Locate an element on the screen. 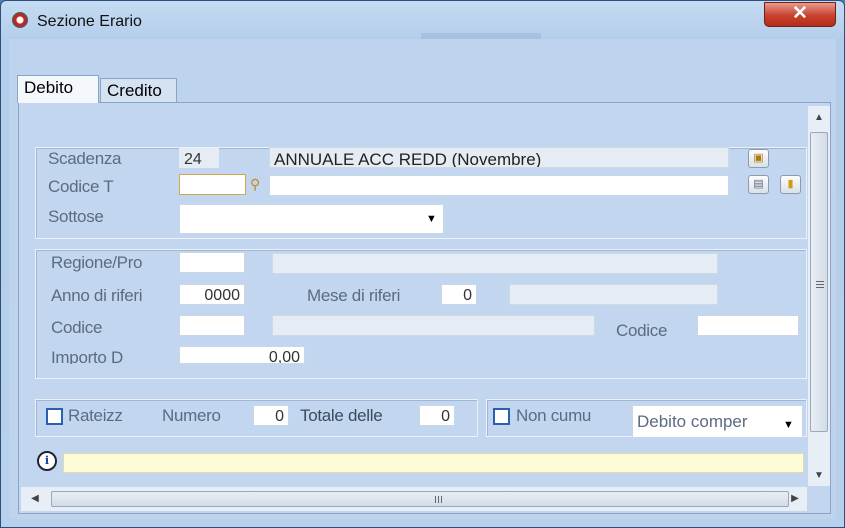  scadenza-description-field: ANNUALE ACC REDD (Novembre) is located at coordinates (499, 157).